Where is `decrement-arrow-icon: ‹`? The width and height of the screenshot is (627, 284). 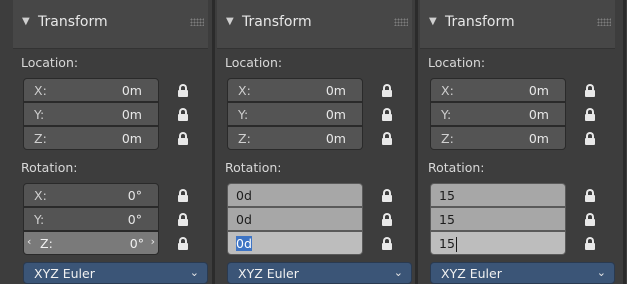
decrement-arrow-icon: ‹ is located at coordinates (29, 241).